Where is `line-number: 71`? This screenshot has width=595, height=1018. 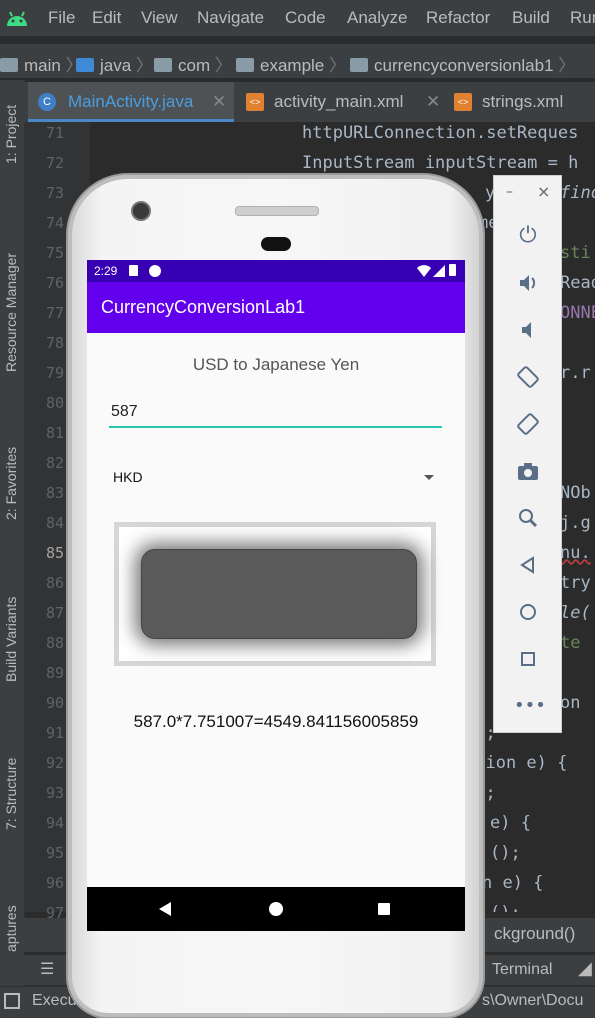
line-number: 71 is located at coordinates (55, 133).